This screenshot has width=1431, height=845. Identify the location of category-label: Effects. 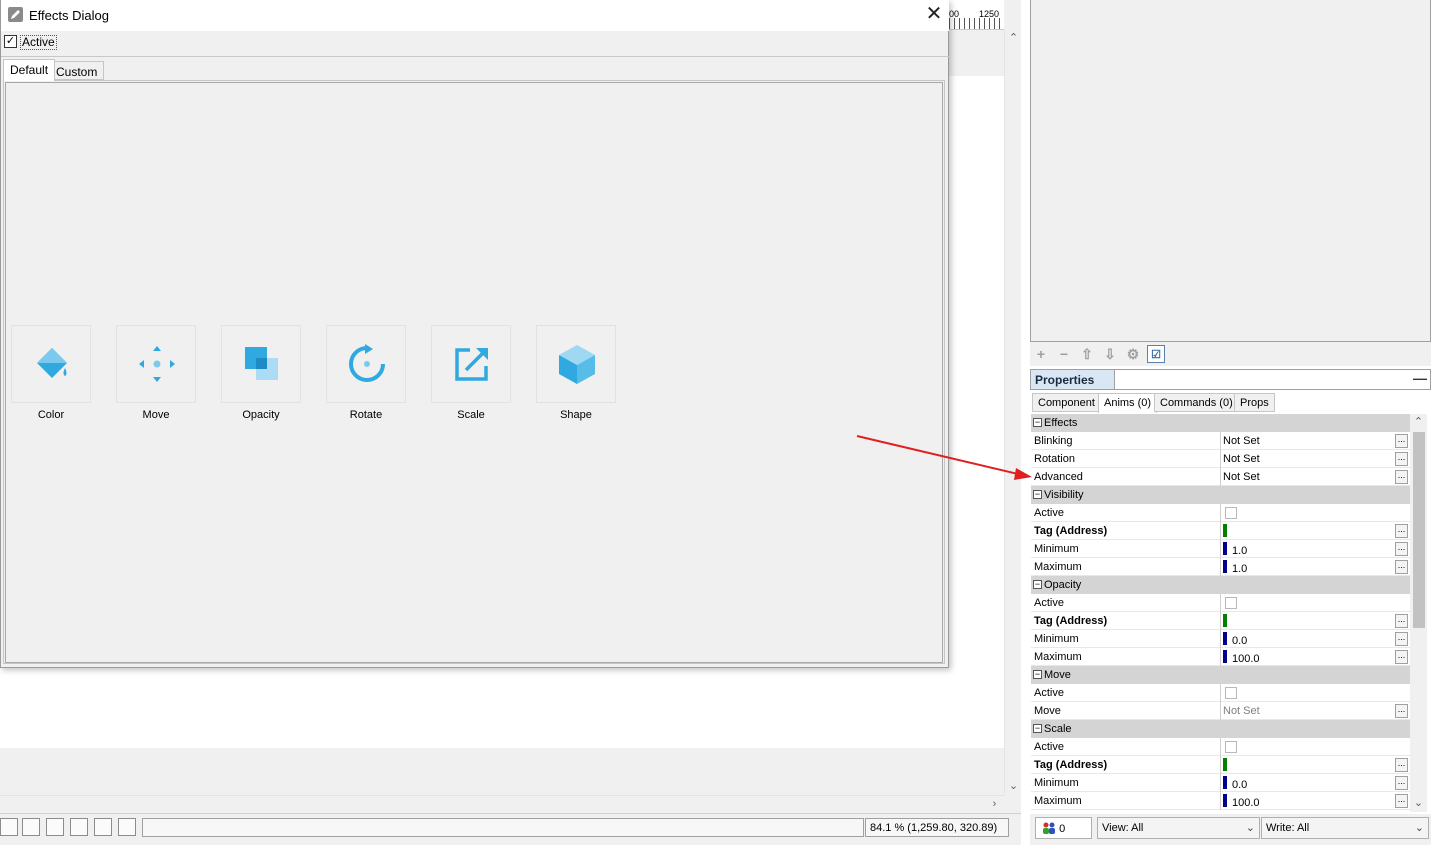
(1061, 423).